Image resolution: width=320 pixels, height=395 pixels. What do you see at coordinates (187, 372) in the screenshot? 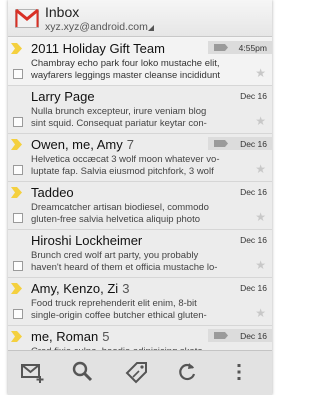
I see `refresh-icon` at bounding box center [187, 372].